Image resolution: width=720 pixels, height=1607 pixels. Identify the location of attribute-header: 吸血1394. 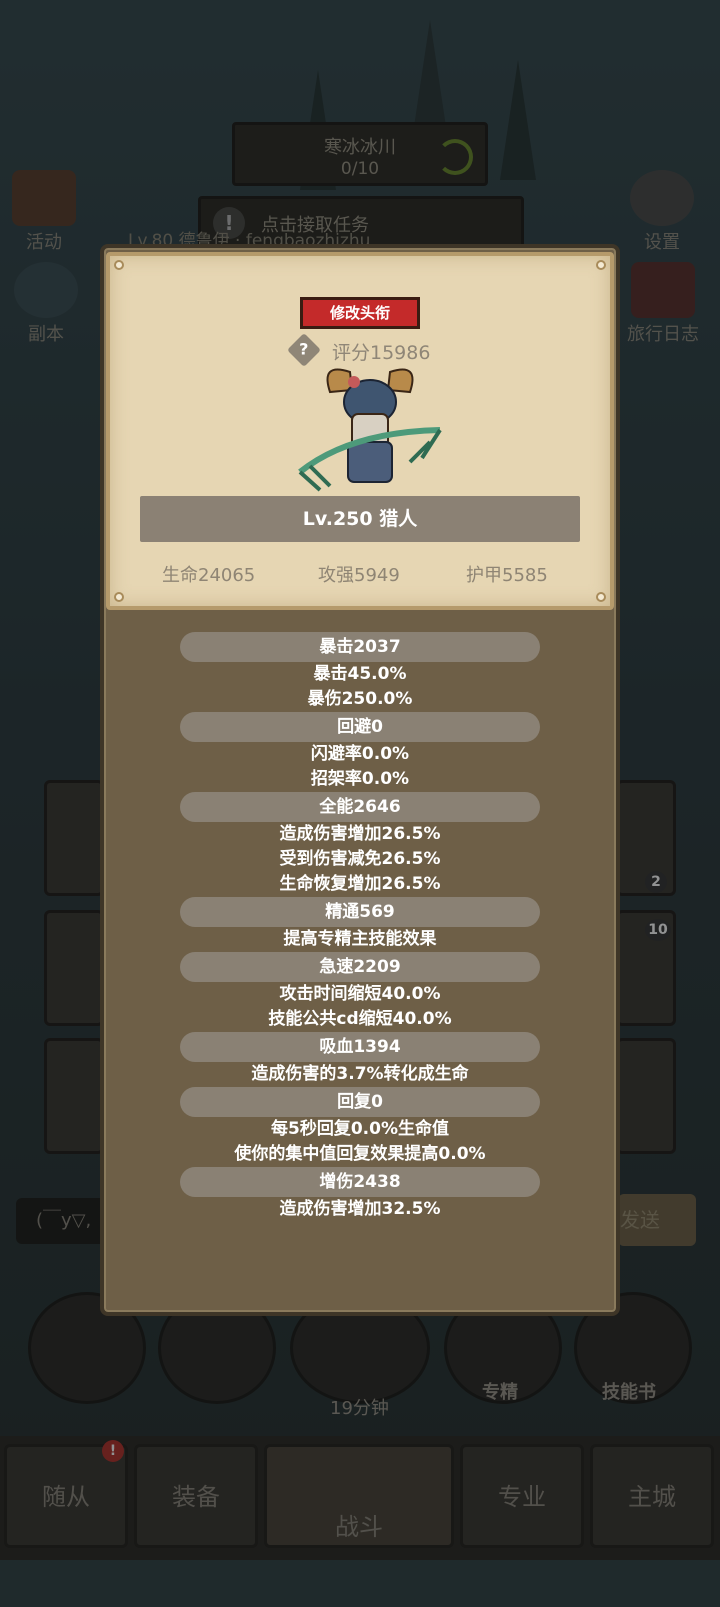
(360, 1047).